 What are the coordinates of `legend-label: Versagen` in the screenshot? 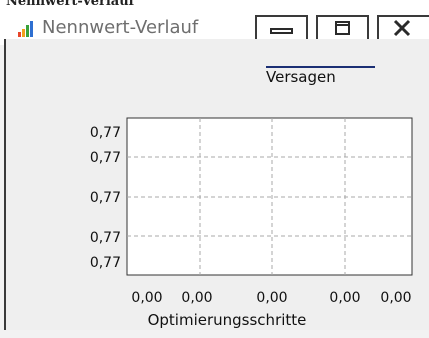 It's located at (301, 77).